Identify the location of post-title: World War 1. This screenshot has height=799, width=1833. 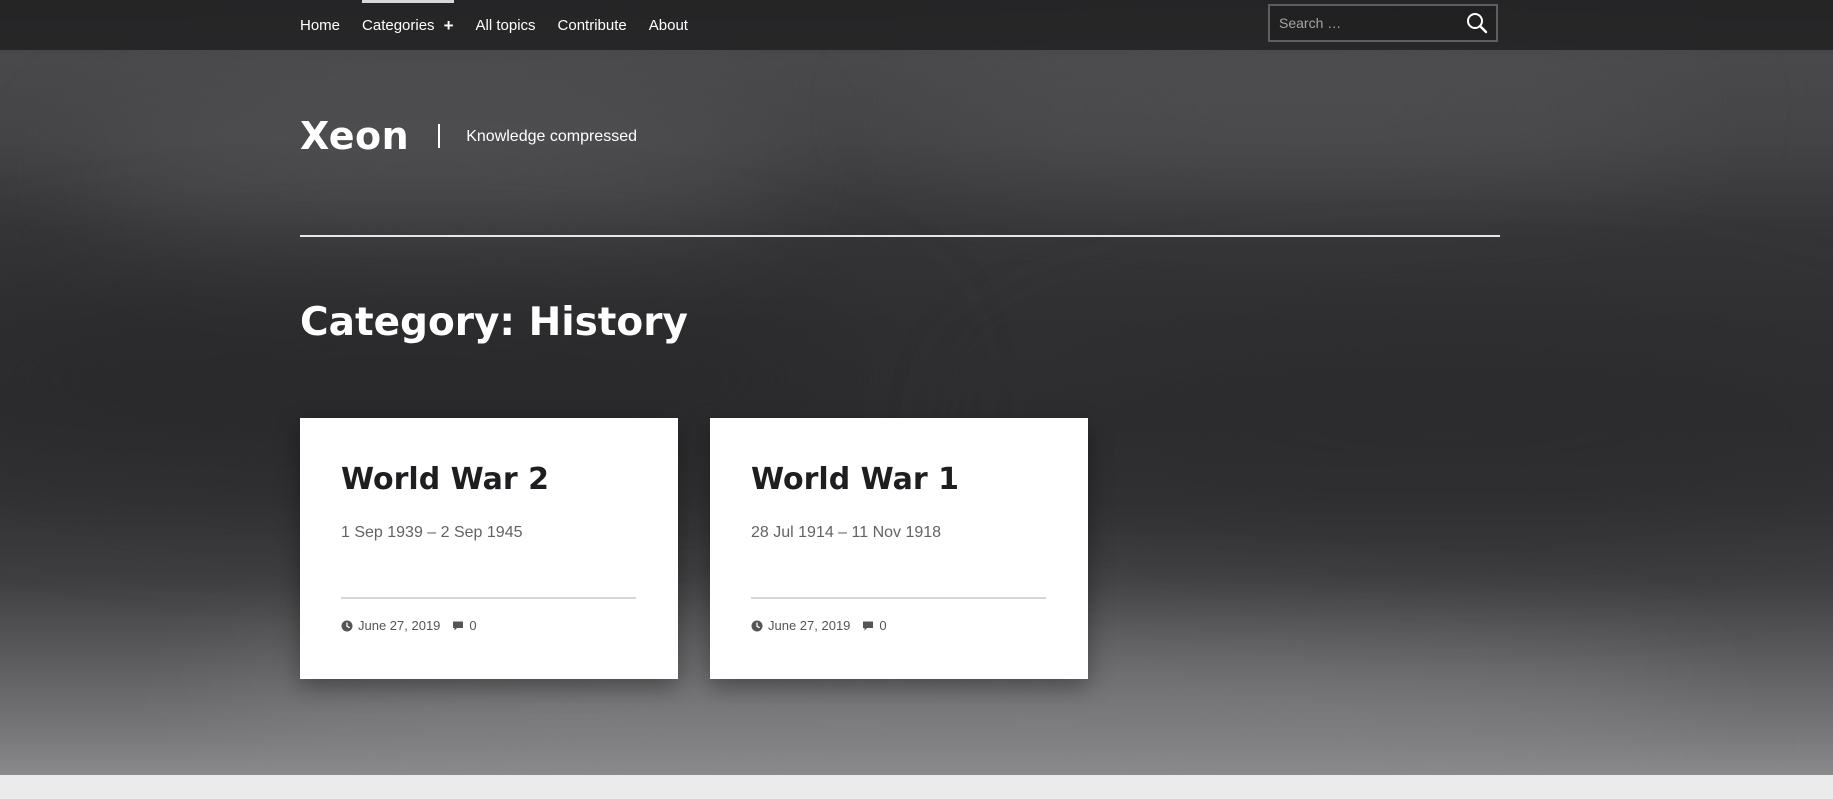
(855, 479).